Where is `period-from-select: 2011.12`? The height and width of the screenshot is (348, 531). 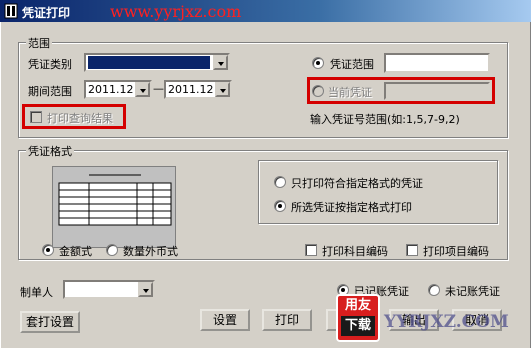 period-from-select: 2011.12 is located at coordinates (118, 89).